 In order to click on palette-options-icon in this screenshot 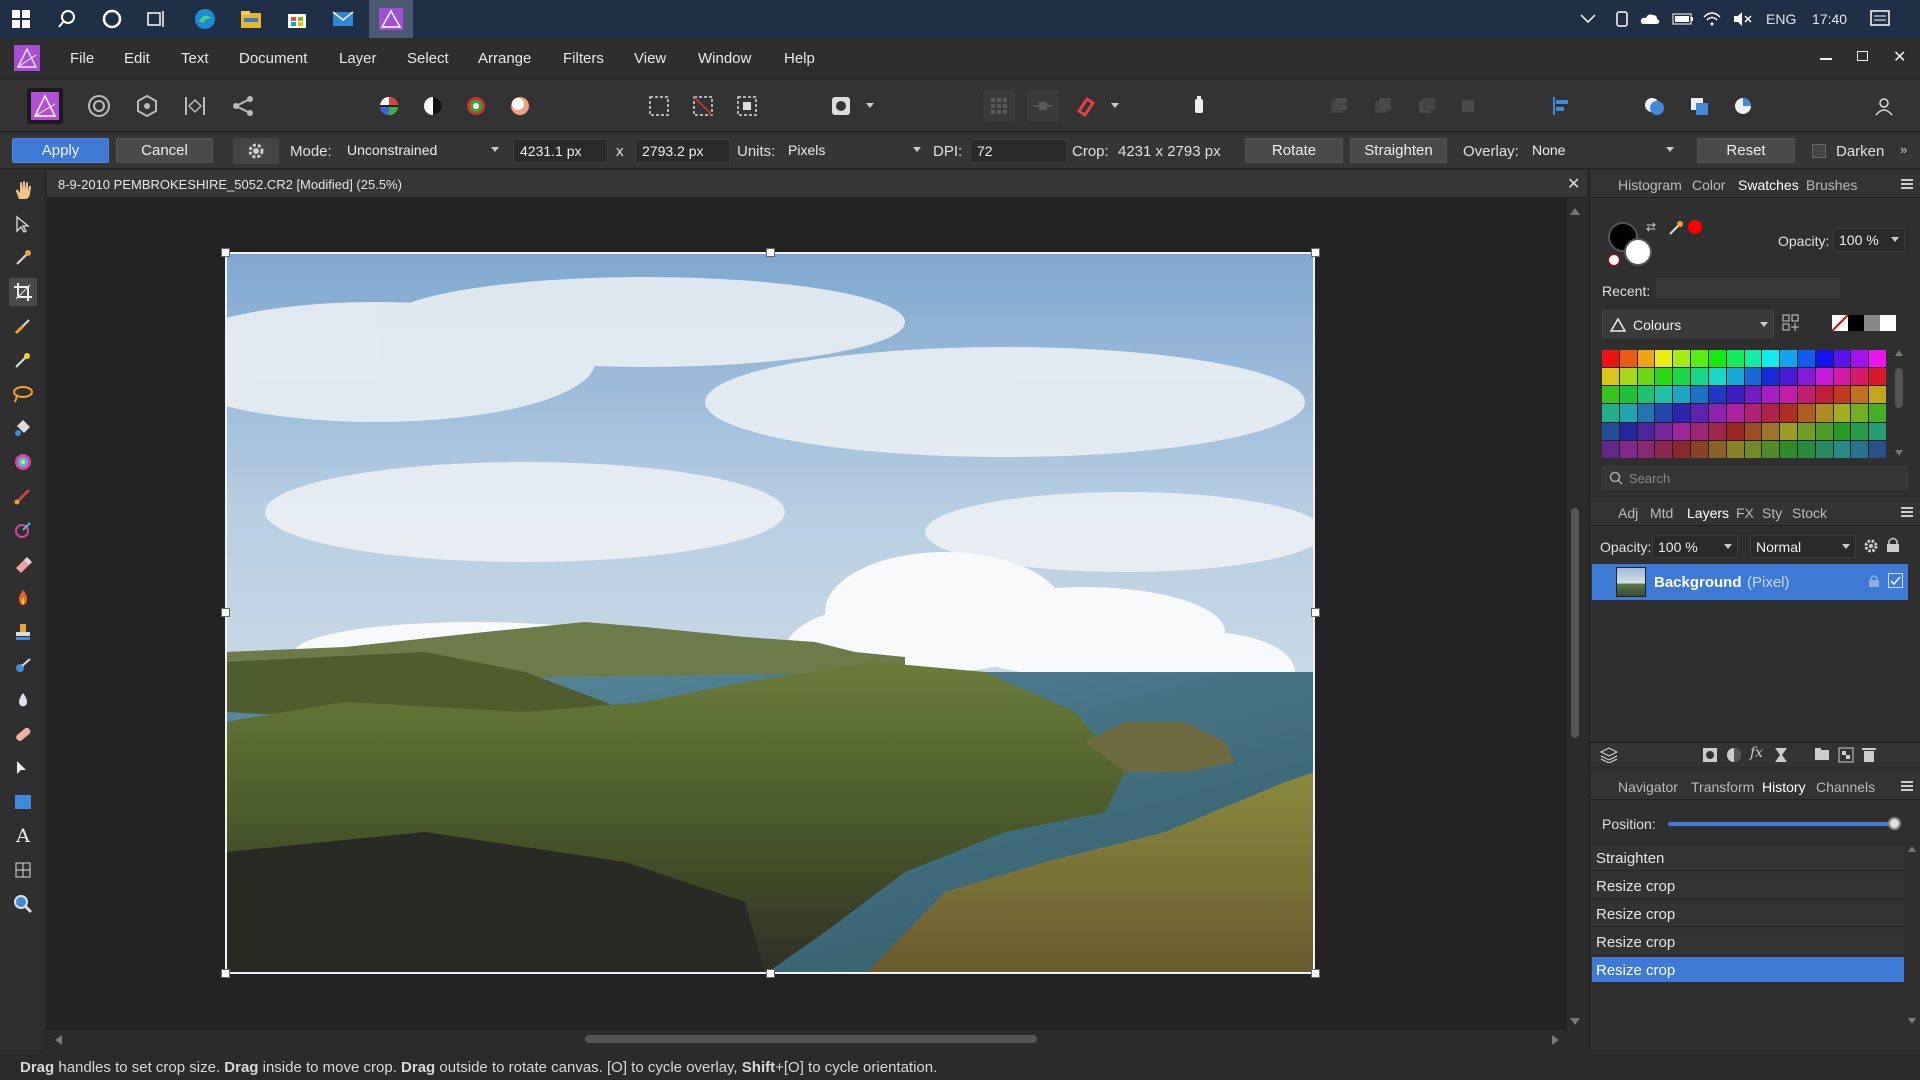, I will do `click(1791, 325)`.